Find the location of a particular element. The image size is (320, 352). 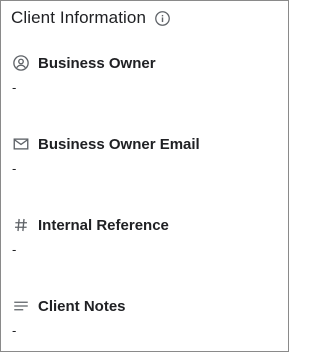

field-label: Business Owner Email is located at coordinates (119, 144).